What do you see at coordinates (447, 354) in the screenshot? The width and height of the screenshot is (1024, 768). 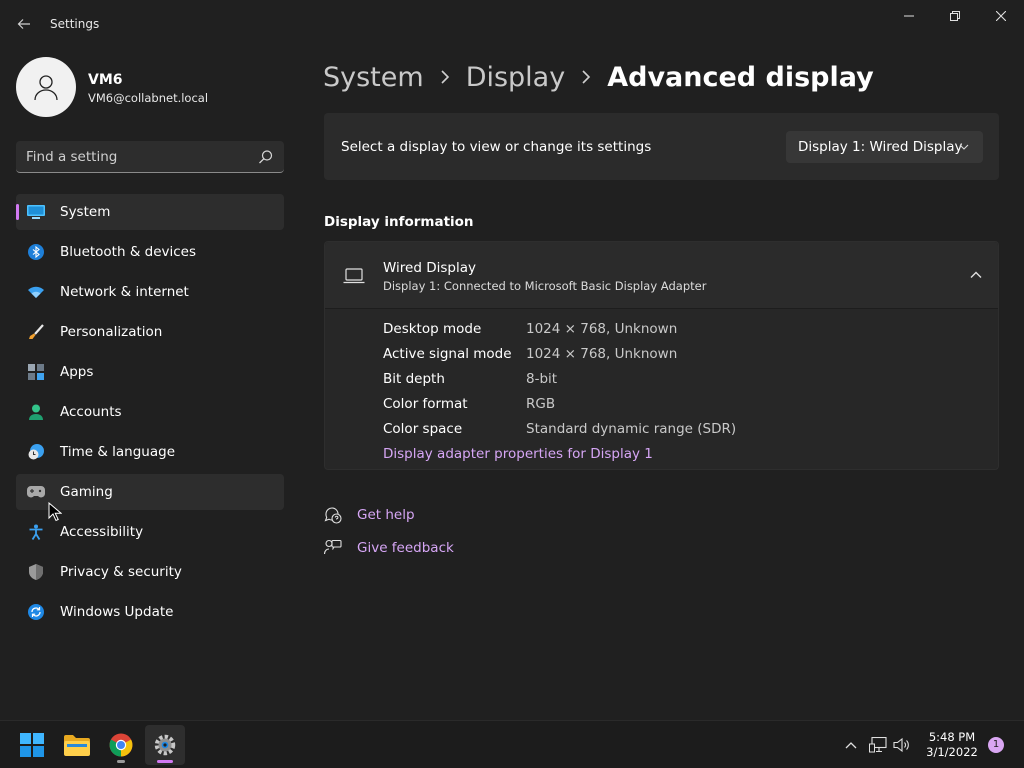 I see `property-name: Active signal mode` at bounding box center [447, 354].